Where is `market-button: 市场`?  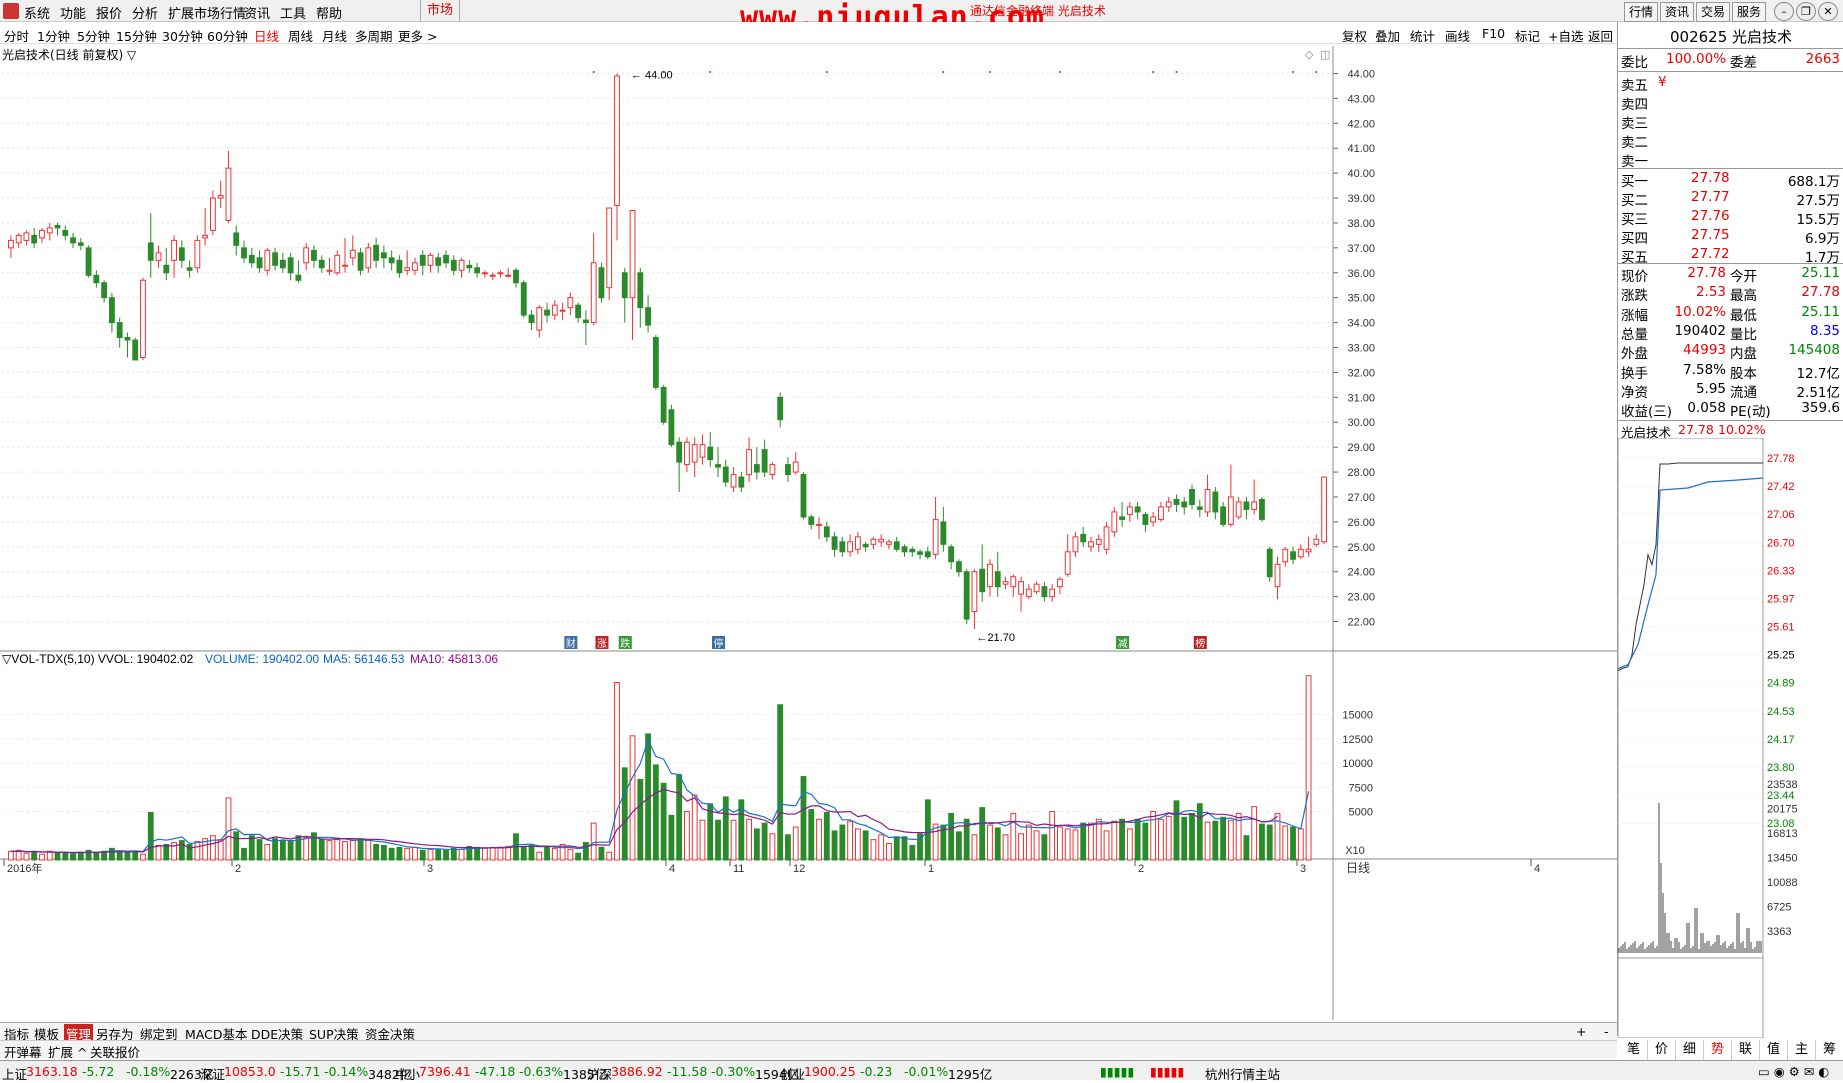 market-button: 市场 is located at coordinates (440, 11).